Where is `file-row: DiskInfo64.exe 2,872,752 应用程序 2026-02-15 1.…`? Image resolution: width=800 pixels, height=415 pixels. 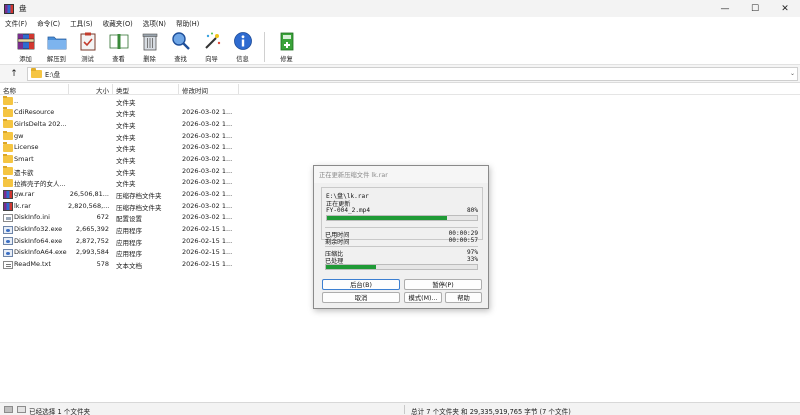
file-row: DiskInfo64.exe 2,872,752 应用程序 2026-02-15 1.… is located at coordinates (150, 241).